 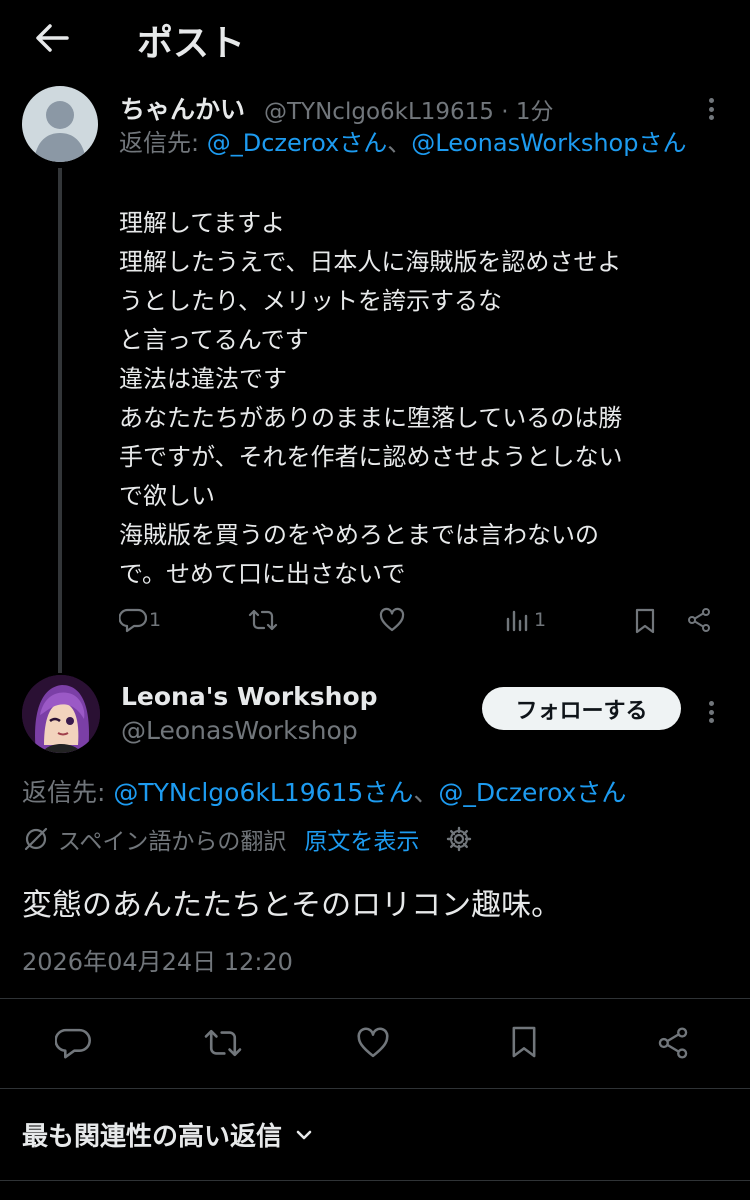 I want to click on text-line: 理解してますよ, so click(x=202, y=223).